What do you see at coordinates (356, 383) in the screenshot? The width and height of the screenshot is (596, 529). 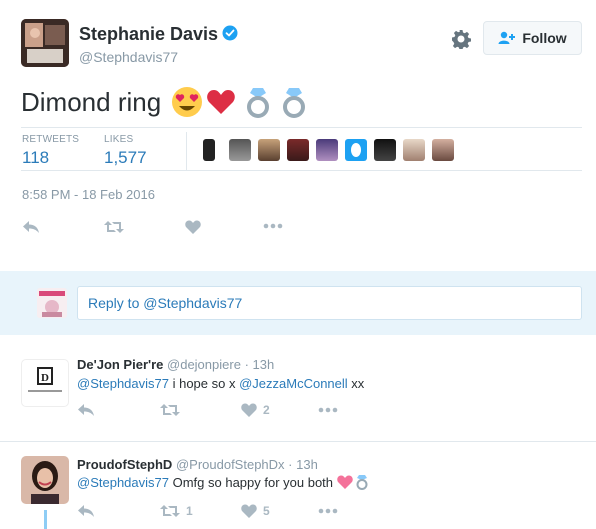 I see `reply-text-segment: xx` at bounding box center [356, 383].